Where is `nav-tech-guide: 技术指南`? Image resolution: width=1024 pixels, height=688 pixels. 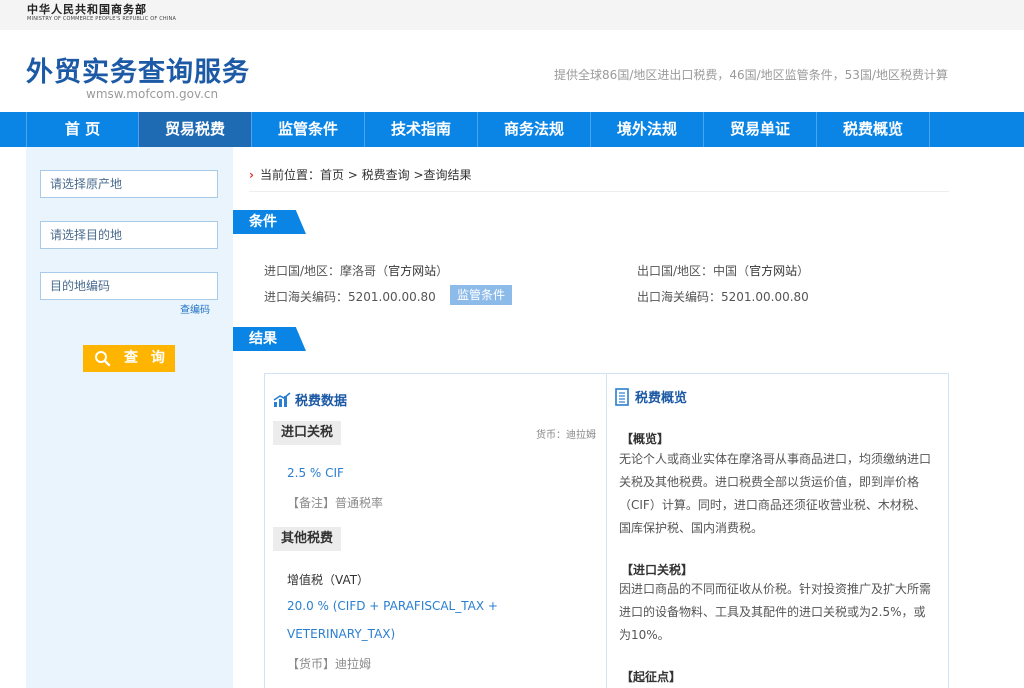
nav-tech-guide: 技术指南 is located at coordinates (421, 129).